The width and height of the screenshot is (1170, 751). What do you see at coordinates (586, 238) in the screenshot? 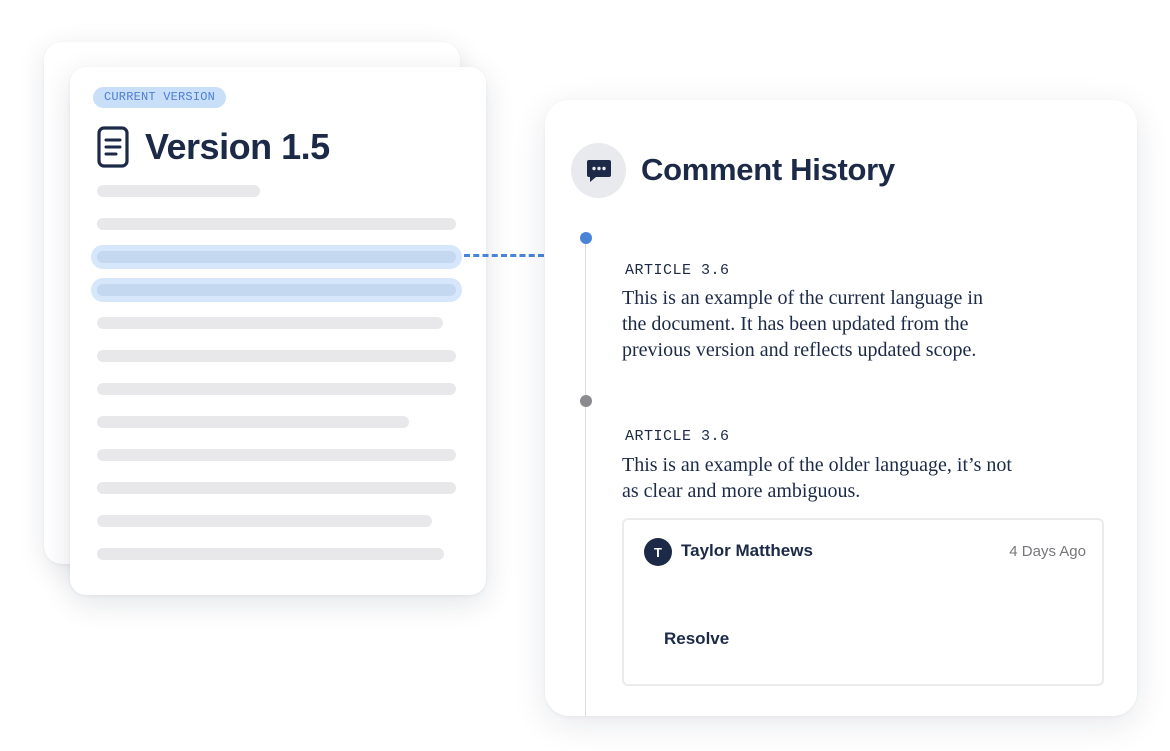
I see `timeline-dot-current` at bounding box center [586, 238].